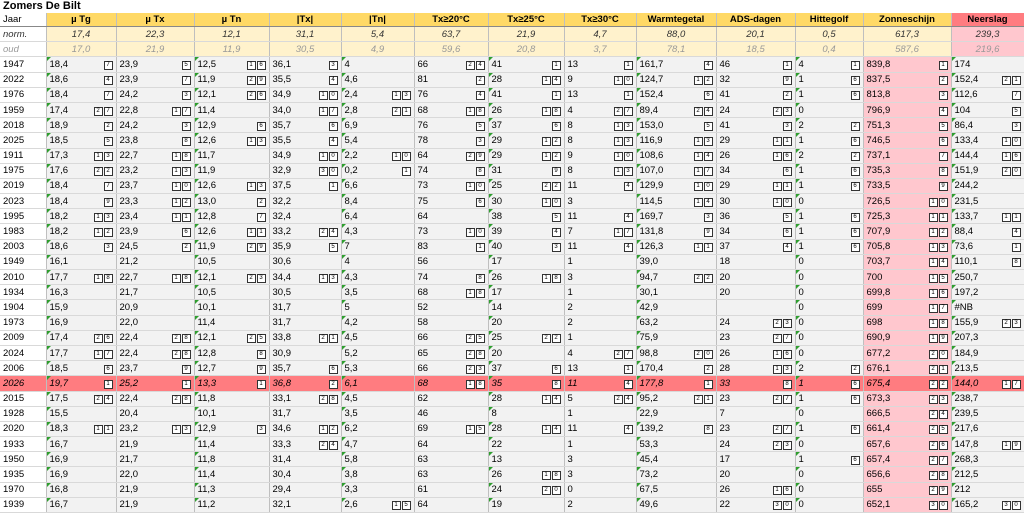 The image size is (1024, 513). Describe the element at coordinates (155, 444) in the screenshot. I see `data-cell: 21,9` at that location.